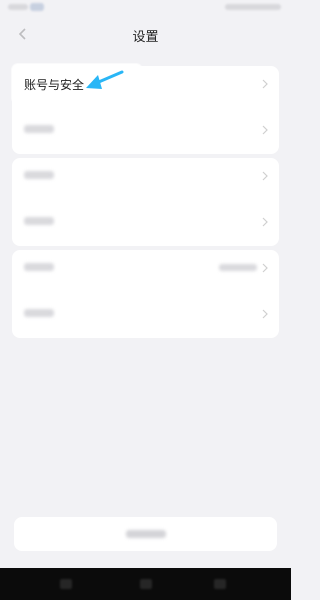  I want to click on system-nav-bar, so click(145, 584).